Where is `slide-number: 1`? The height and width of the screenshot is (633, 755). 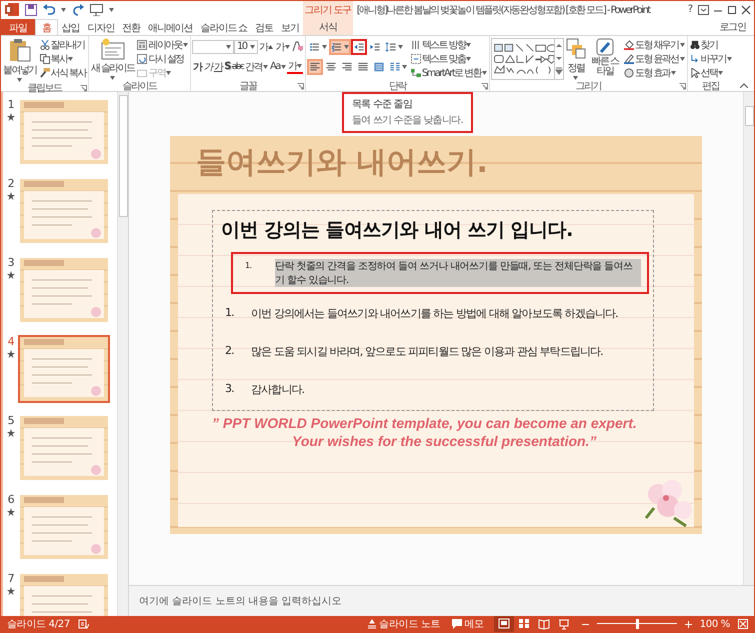
slide-number: 1 is located at coordinates (11, 104).